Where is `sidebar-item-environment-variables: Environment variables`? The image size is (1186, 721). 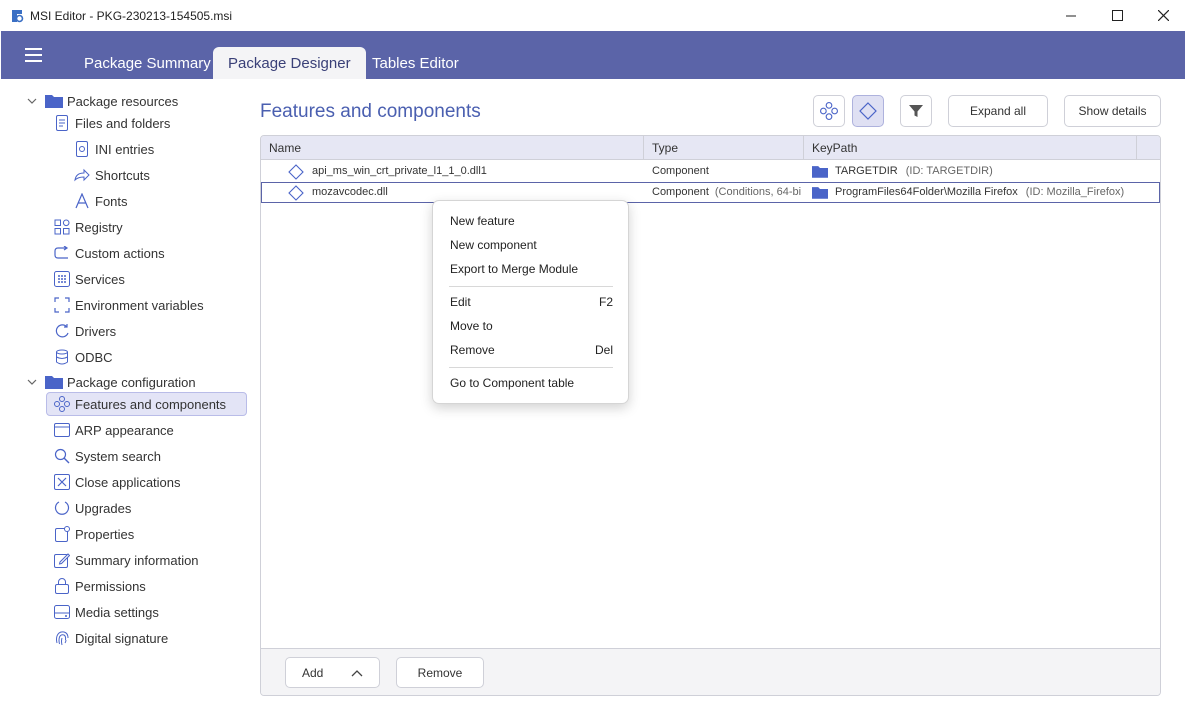 sidebar-item-environment-variables: Environment variables is located at coordinates (128, 305).